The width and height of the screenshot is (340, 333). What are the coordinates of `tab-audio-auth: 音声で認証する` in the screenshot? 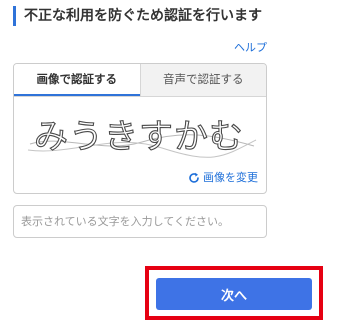 It's located at (202, 80).